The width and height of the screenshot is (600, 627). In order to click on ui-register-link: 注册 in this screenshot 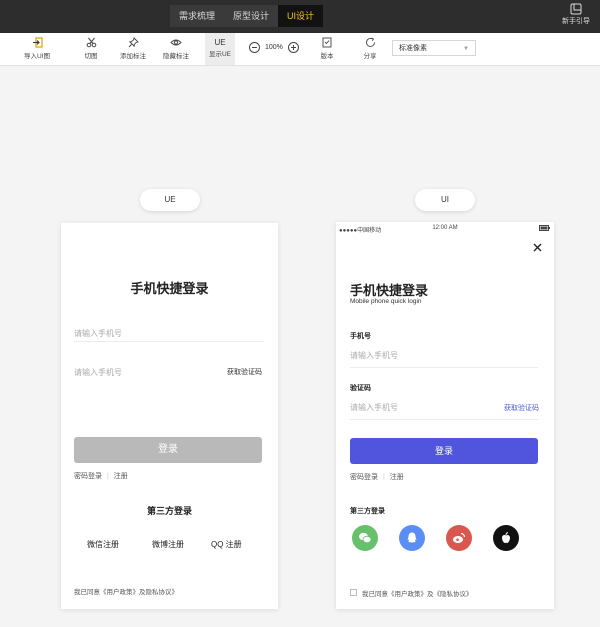, I will do `click(397, 477)`.